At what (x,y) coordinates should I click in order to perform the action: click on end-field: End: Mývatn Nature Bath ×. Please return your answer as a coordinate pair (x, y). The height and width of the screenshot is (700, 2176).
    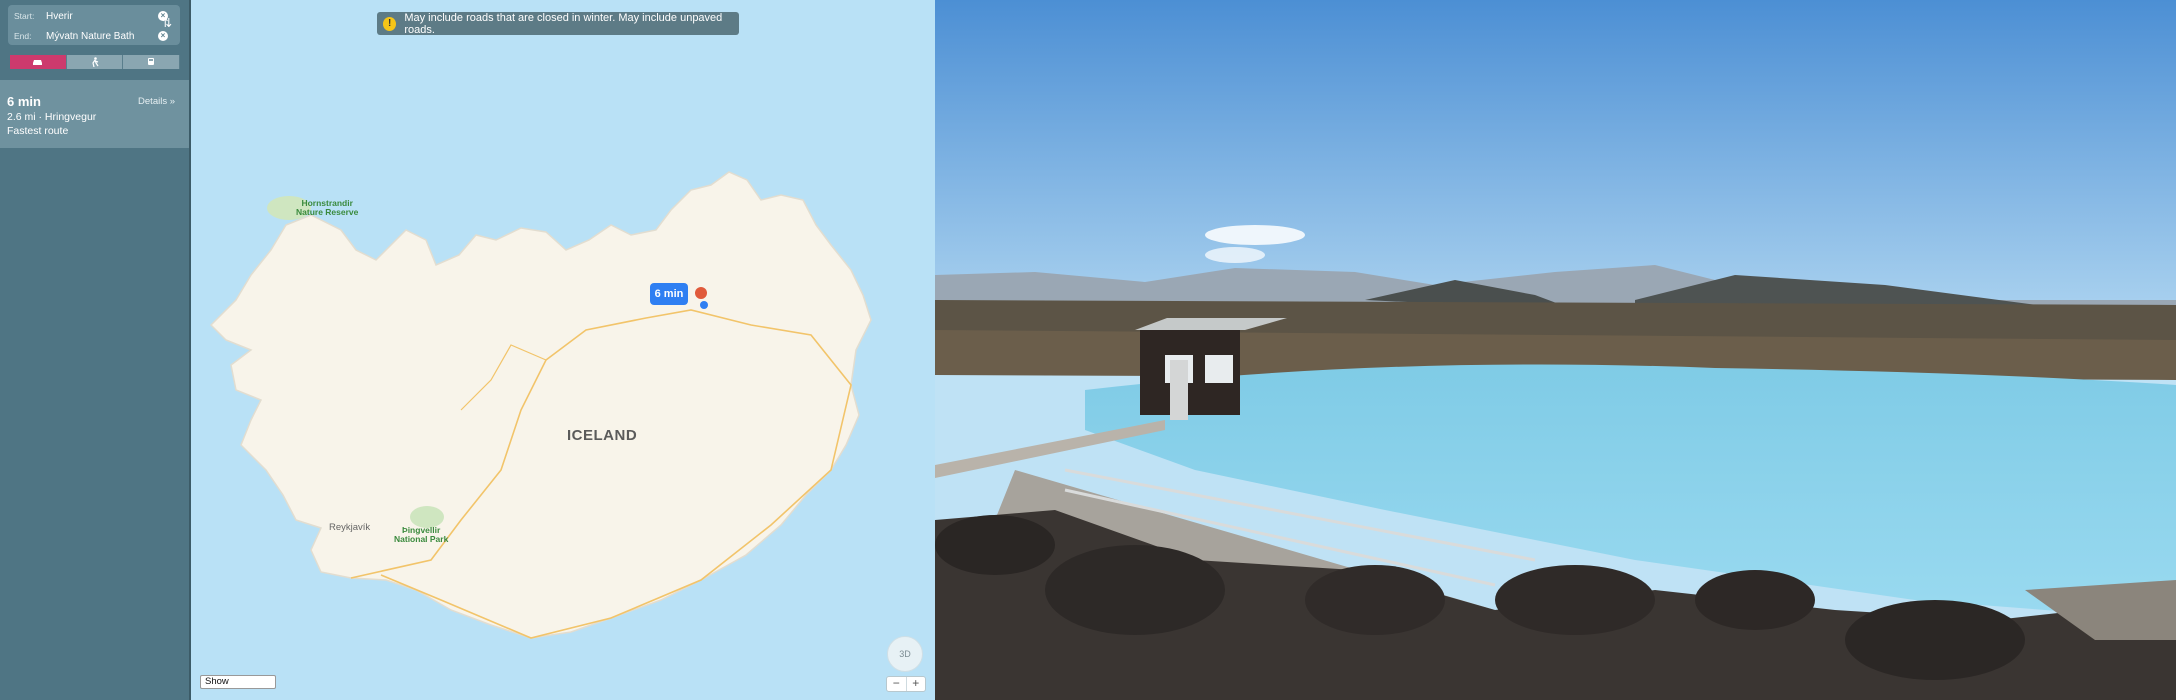
    Looking at the image, I should click on (94, 36).